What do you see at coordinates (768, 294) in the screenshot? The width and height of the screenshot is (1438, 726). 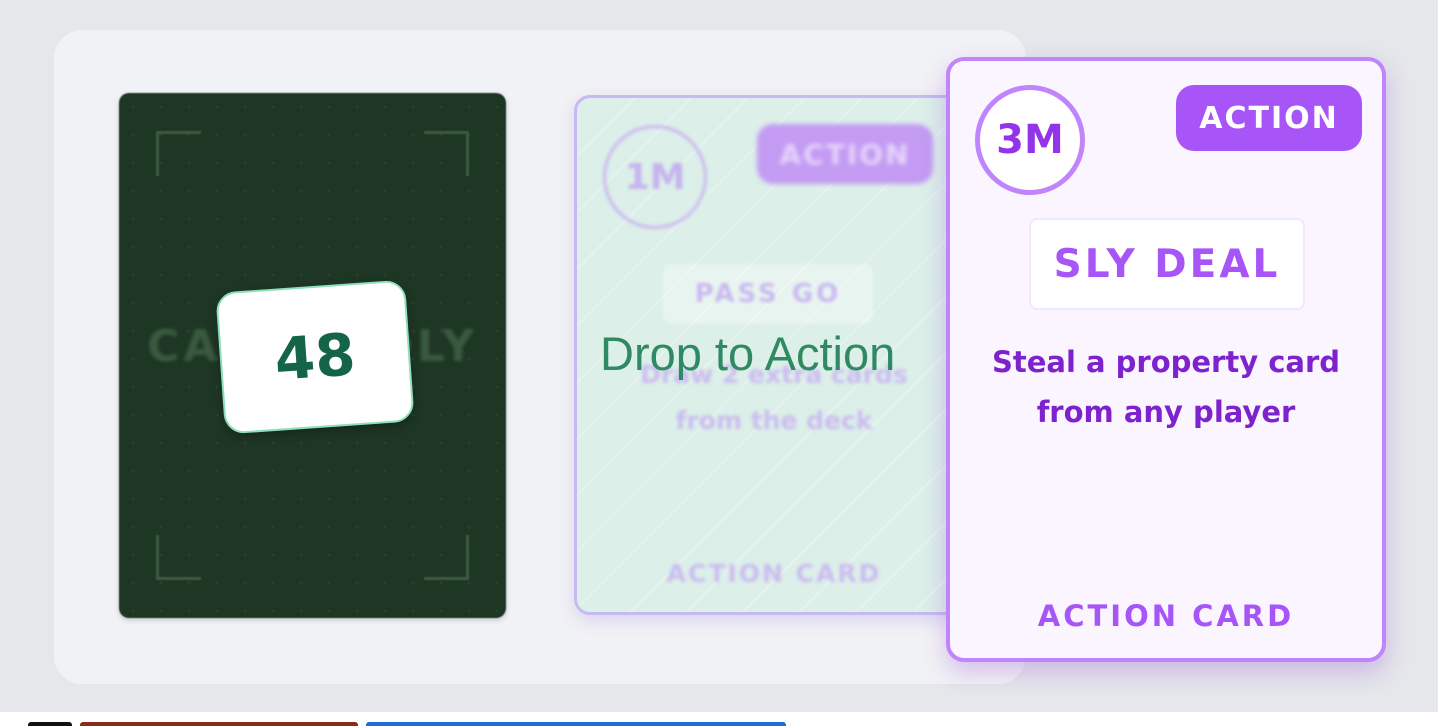 I see `card-name: PASS GO` at bounding box center [768, 294].